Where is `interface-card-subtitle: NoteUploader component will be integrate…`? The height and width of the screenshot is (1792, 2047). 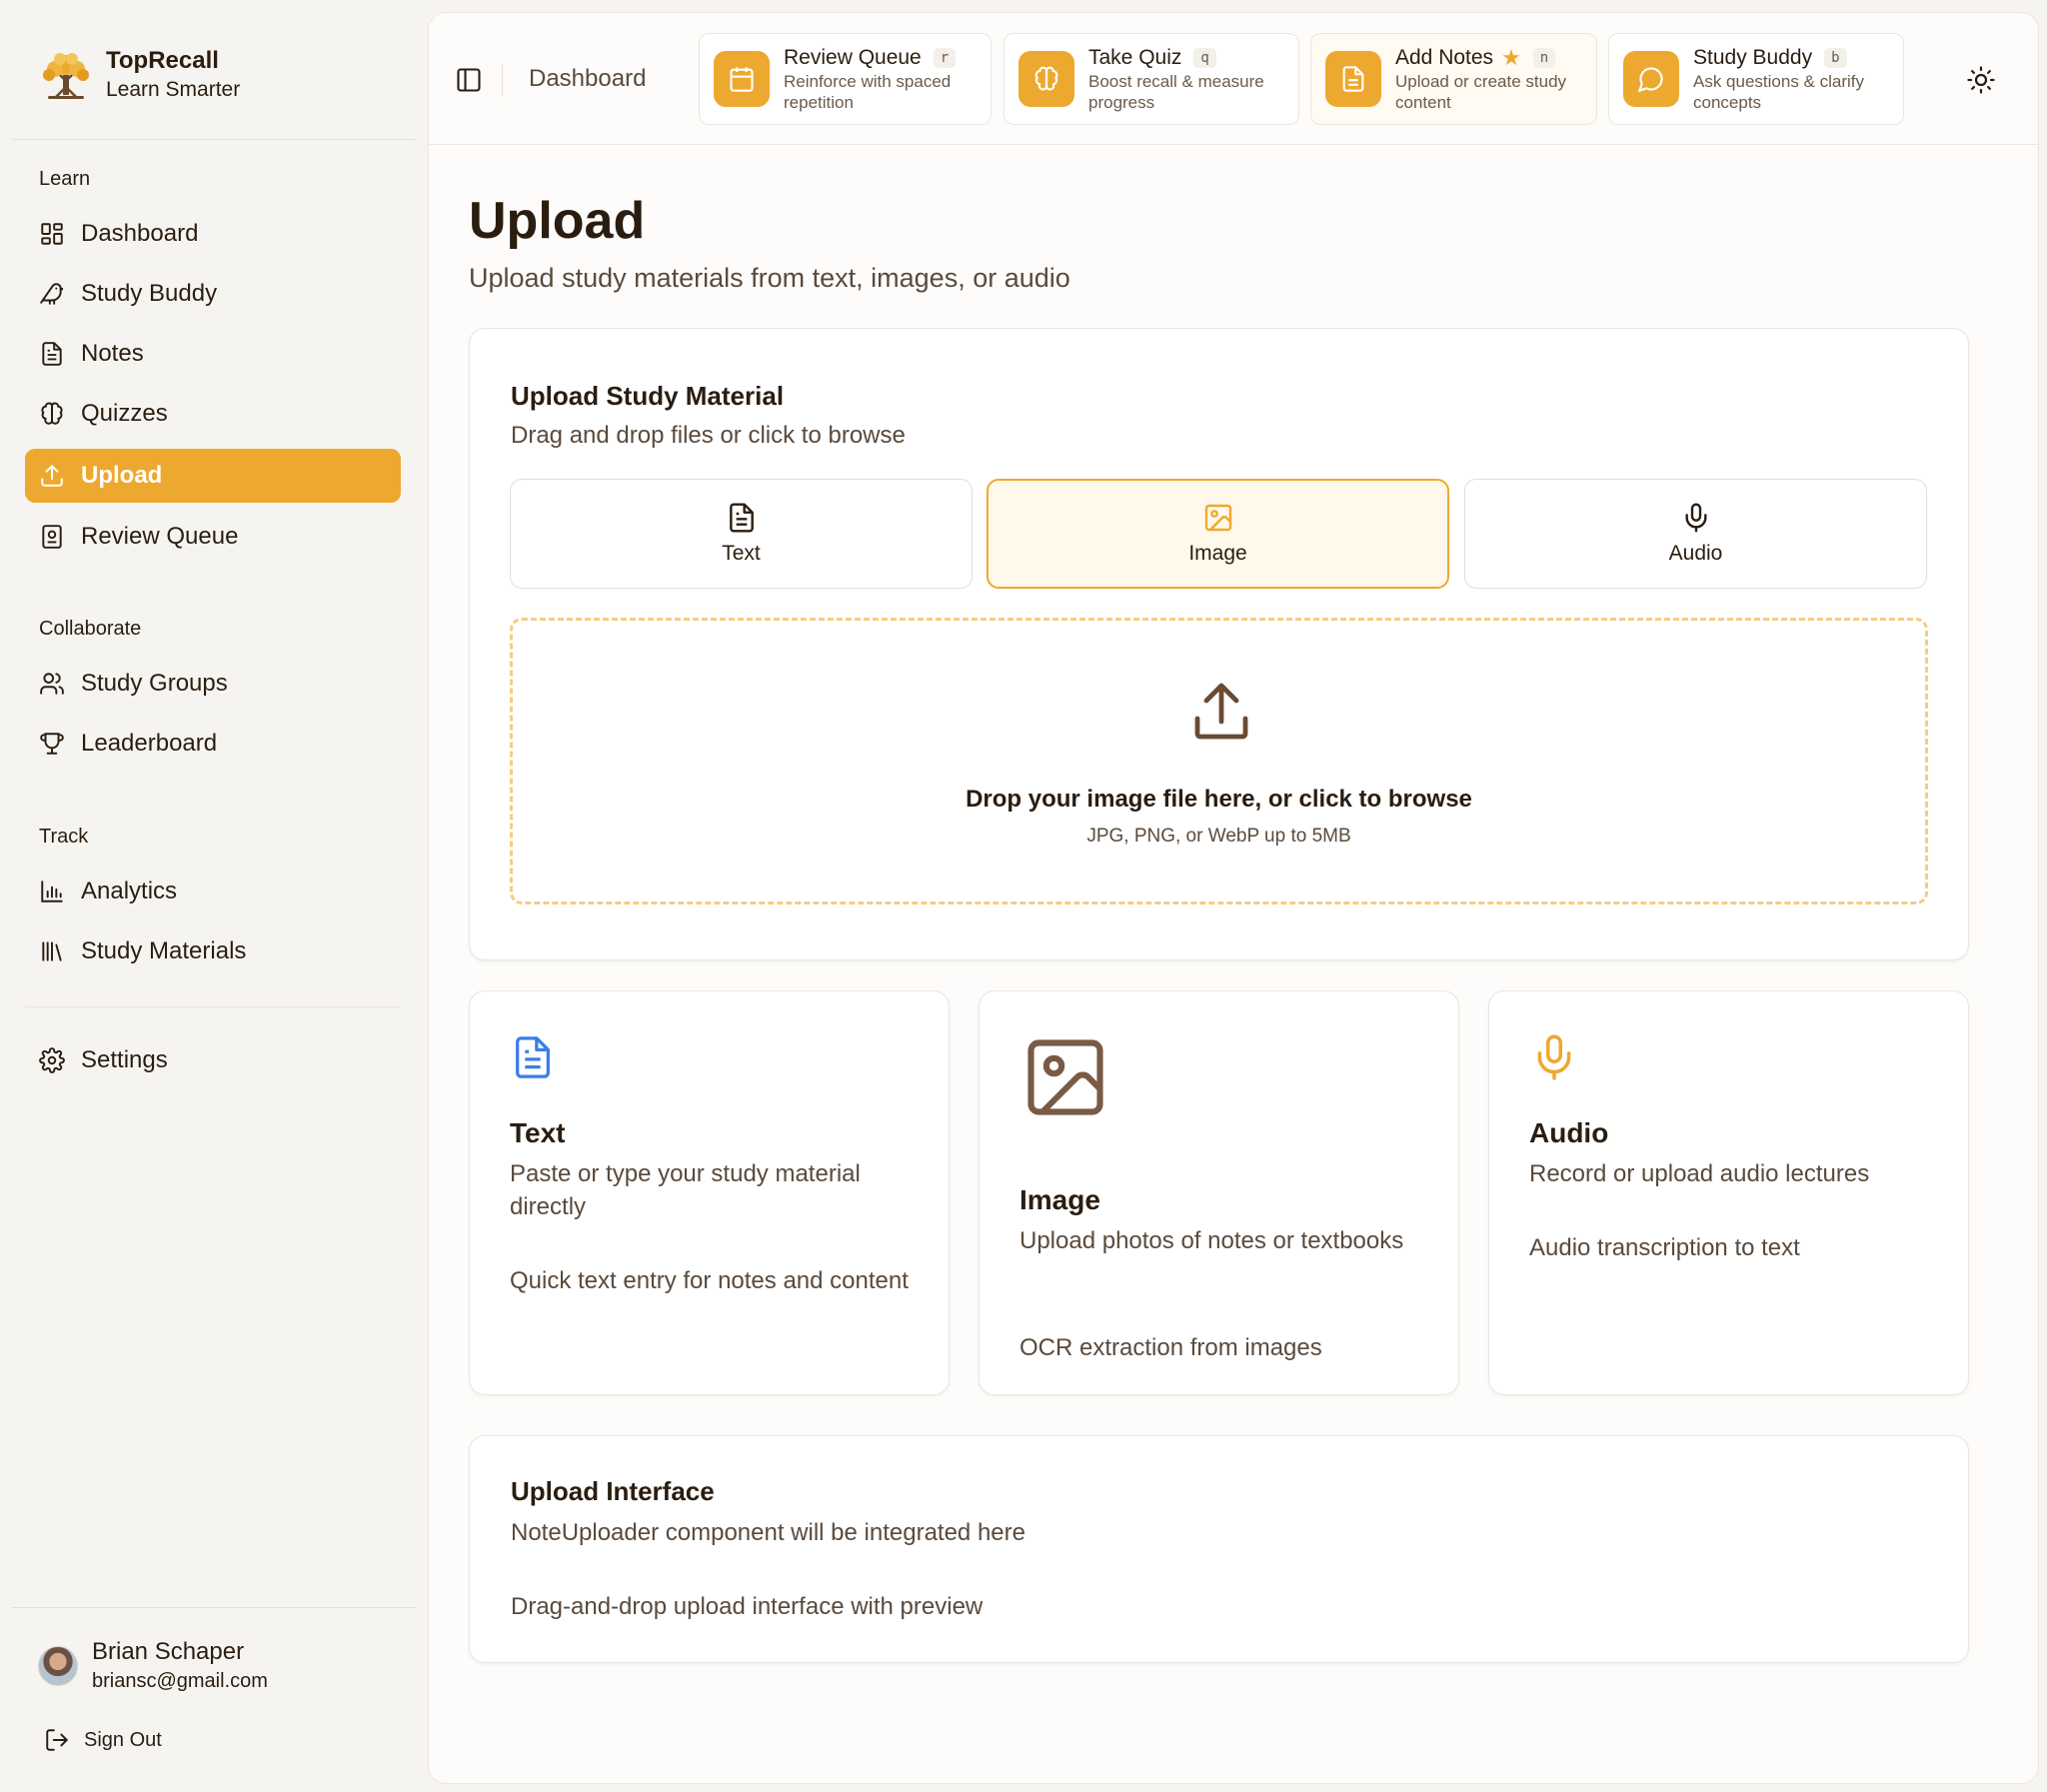 interface-card-subtitle: NoteUploader component will be integrate… is located at coordinates (768, 1532).